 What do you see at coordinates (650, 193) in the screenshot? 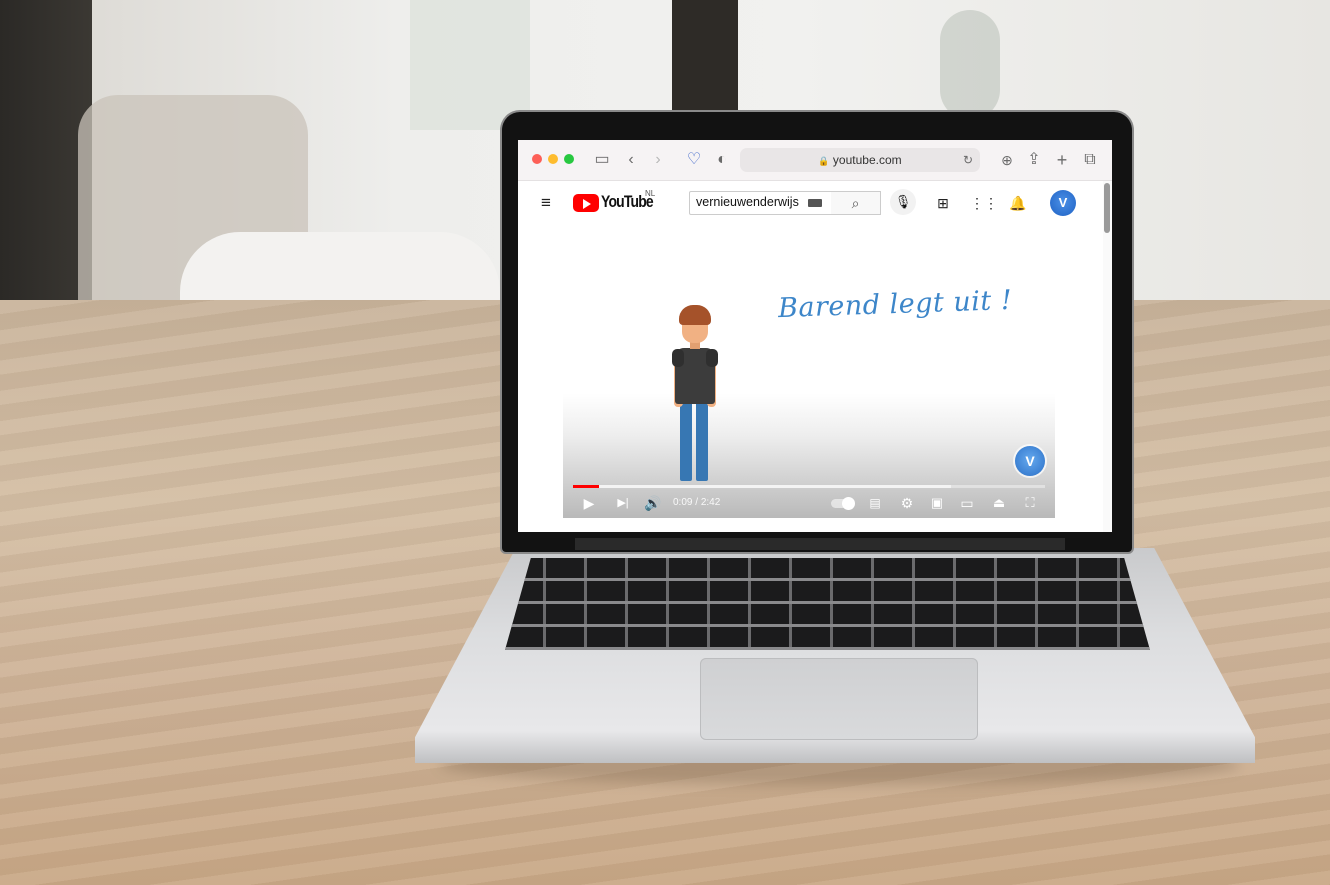
I see `country-code: NL` at bounding box center [650, 193].